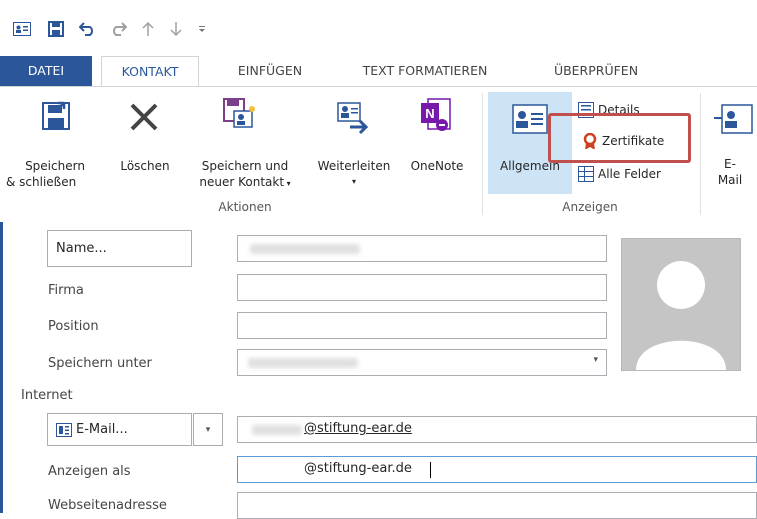  What do you see at coordinates (89, 471) in the screenshot?
I see `display-as-label: Anzeigen als` at bounding box center [89, 471].